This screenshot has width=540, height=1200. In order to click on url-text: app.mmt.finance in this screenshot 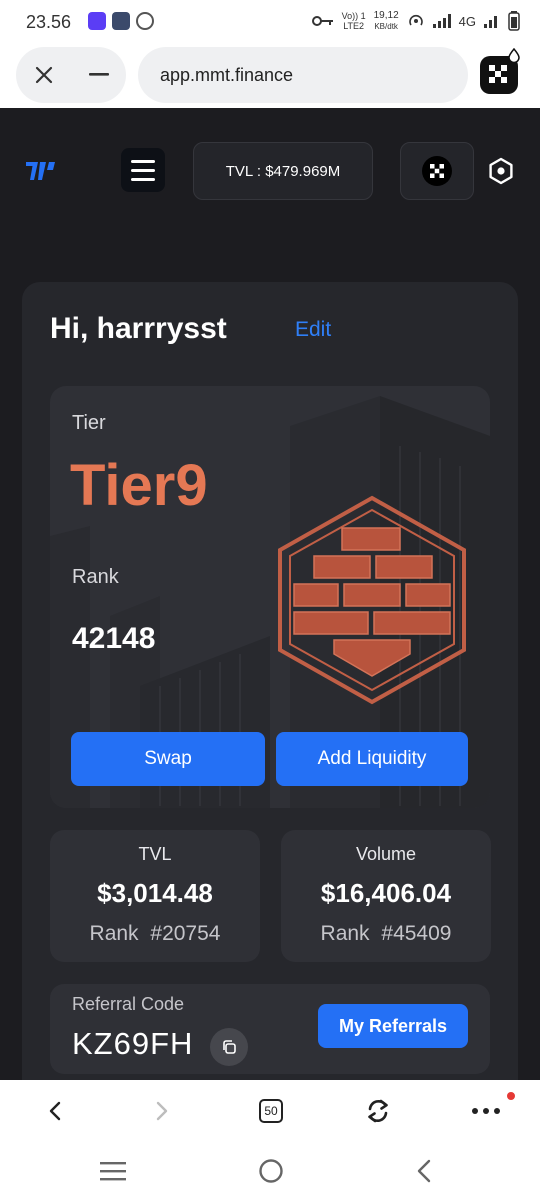, I will do `click(227, 75)`.